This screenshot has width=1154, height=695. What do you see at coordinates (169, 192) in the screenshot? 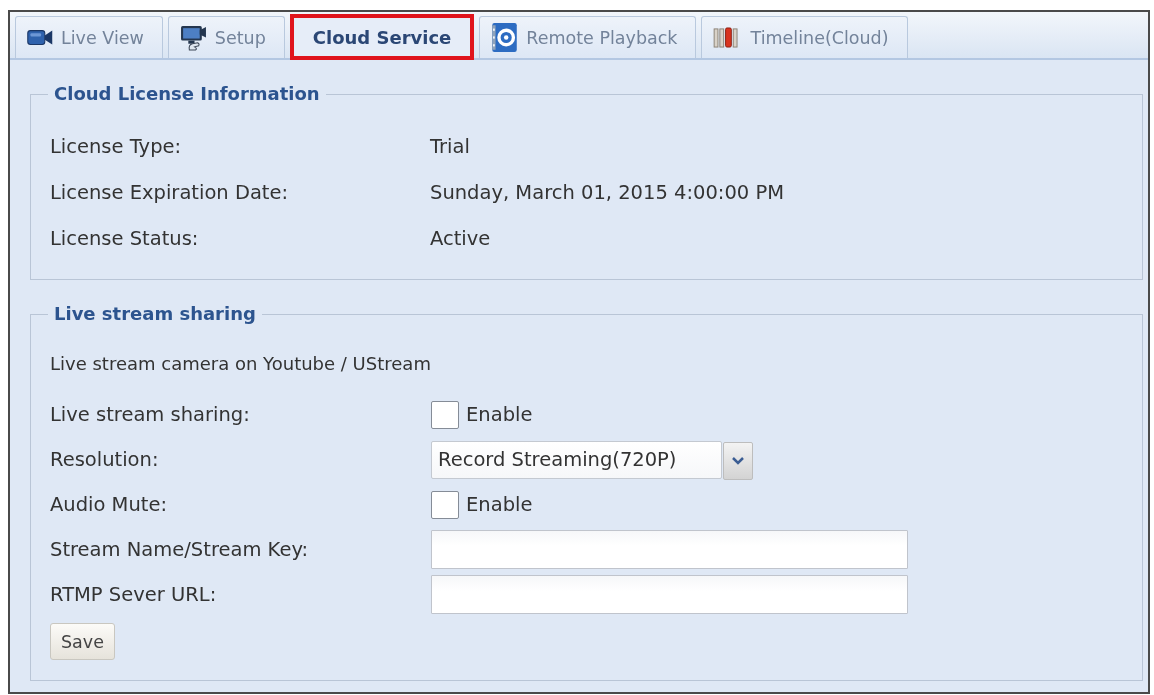
I see `field-label: License Expiration Date:` at bounding box center [169, 192].